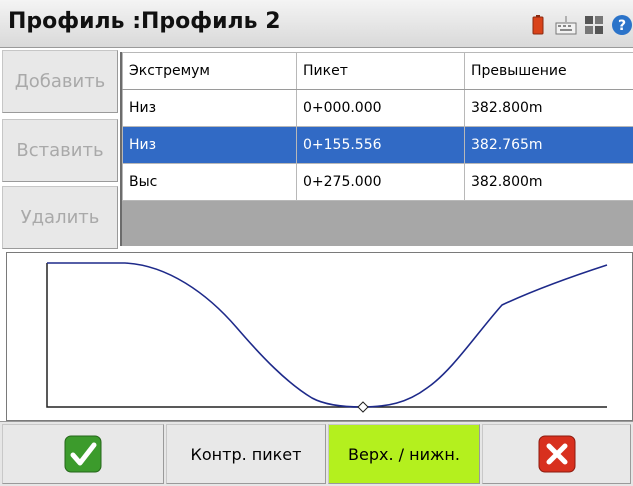 This screenshot has height=486, width=633. What do you see at coordinates (209, 182) in the screenshot?
I see `cell-extremum: Выс` at bounding box center [209, 182].